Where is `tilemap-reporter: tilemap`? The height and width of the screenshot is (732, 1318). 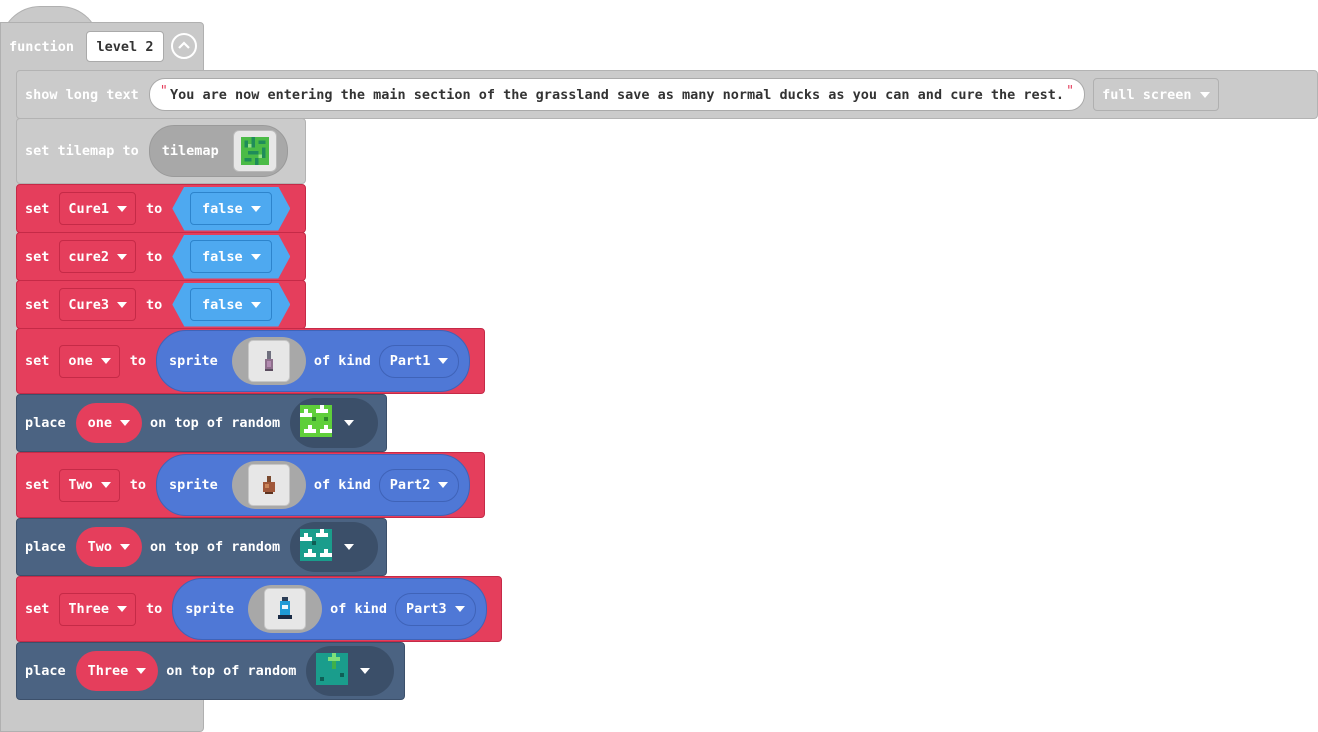 tilemap-reporter: tilemap is located at coordinates (218, 151).